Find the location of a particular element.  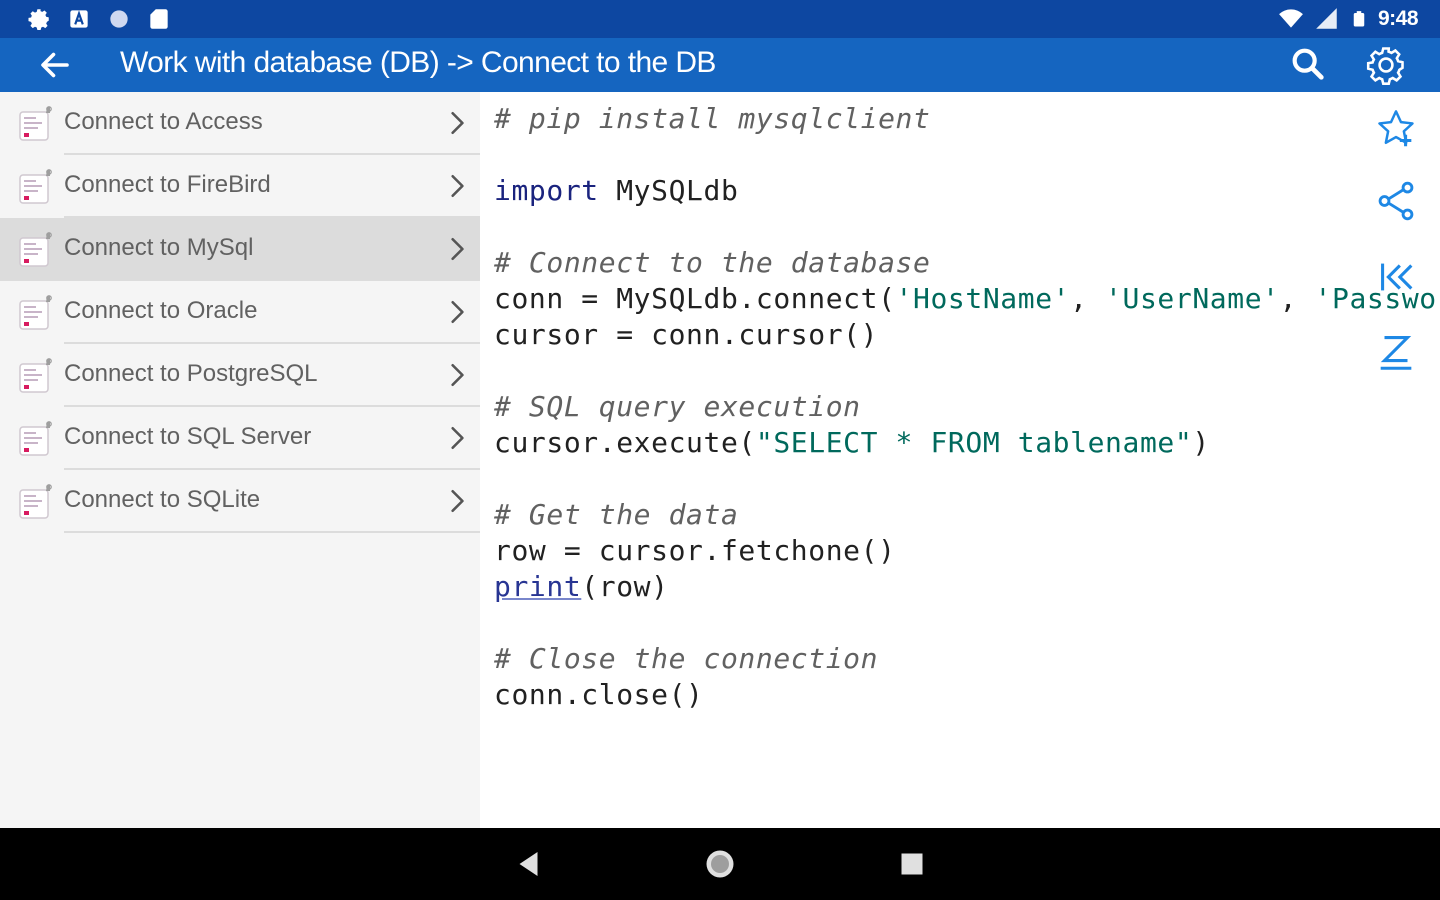

code-token: ) is located at coordinates (1201, 442).